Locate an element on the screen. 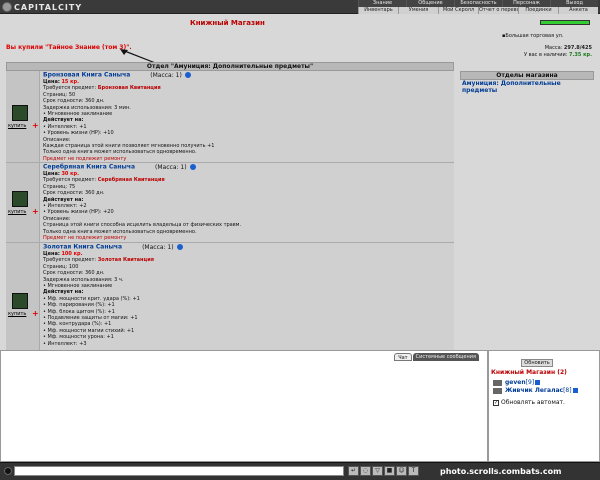  capitalcity-logo: CAPITALCITY is located at coordinates (45, 7).